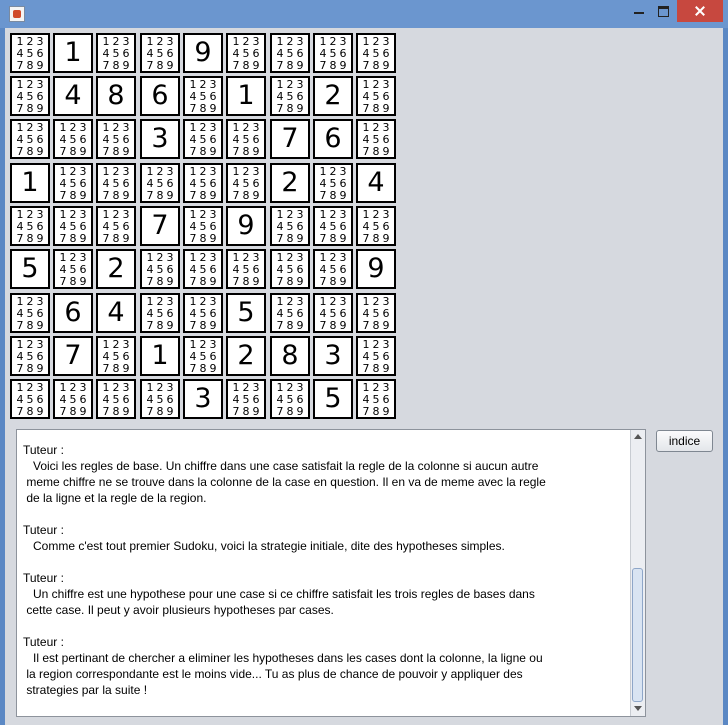  Describe the element at coordinates (638, 709) in the screenshot. I see `scroll-down-arrow-icon` at that location.